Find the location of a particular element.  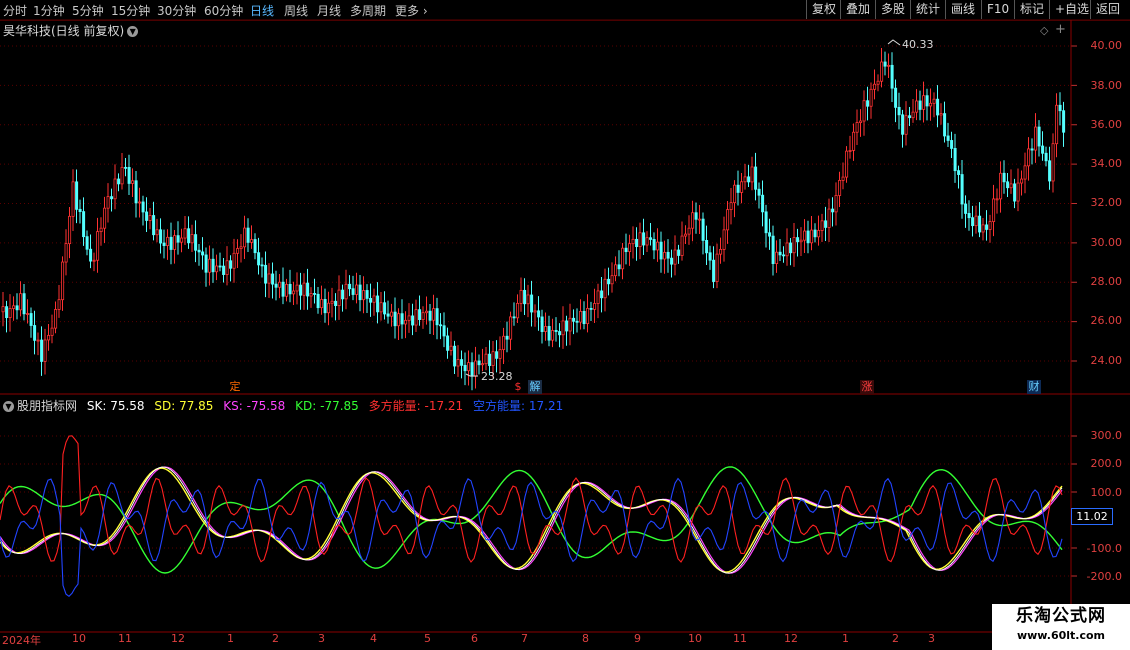

date-tick: 1 is located at coordinates (230, 638).